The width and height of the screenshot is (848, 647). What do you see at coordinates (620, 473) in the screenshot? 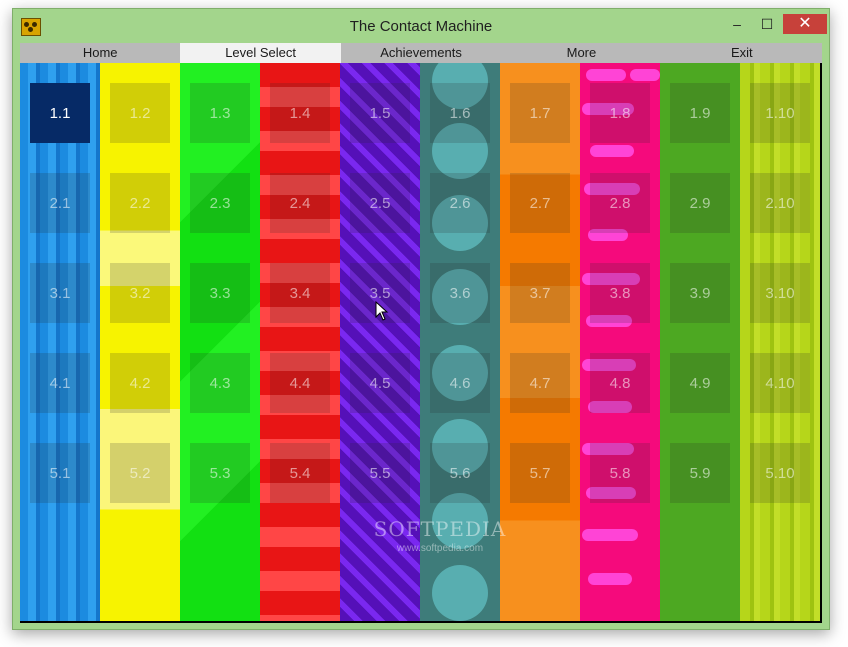
I see `level-tile-5-8: 5.8` at bounding box center [620, 473].